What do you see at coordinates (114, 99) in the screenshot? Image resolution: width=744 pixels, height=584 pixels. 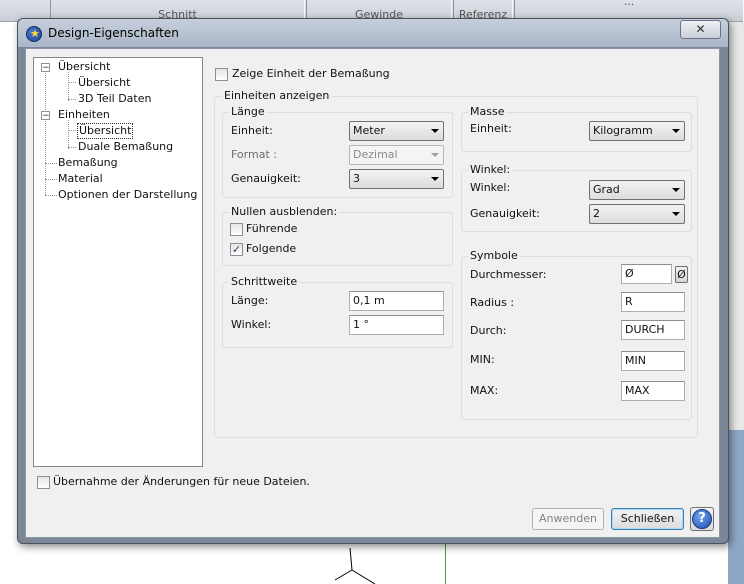 I see `tree-item-3d-part-data: 3D Teil Daten` at bounding box center [114, 99].